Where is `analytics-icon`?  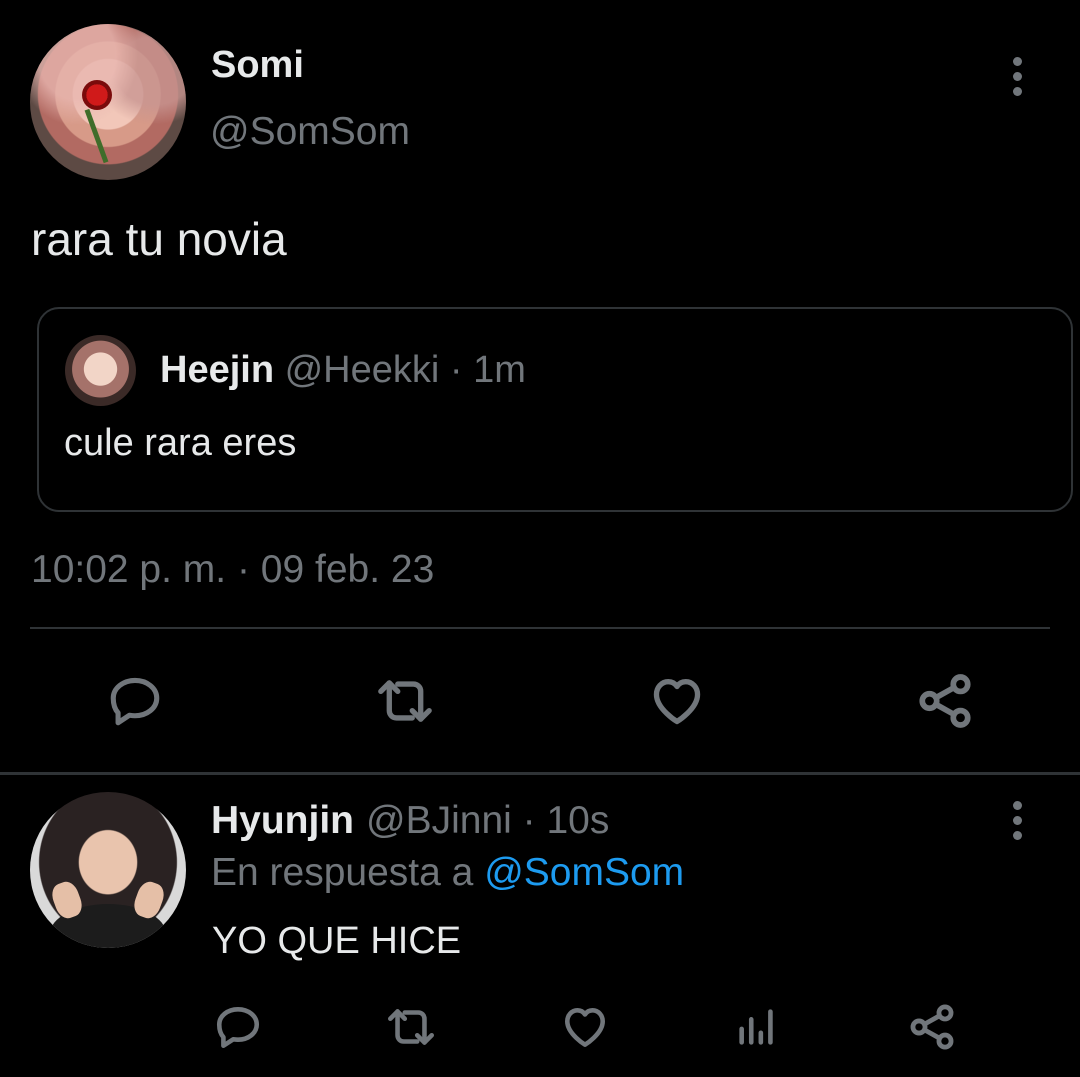
analytics-icon is located at coordinates (756, 1027).